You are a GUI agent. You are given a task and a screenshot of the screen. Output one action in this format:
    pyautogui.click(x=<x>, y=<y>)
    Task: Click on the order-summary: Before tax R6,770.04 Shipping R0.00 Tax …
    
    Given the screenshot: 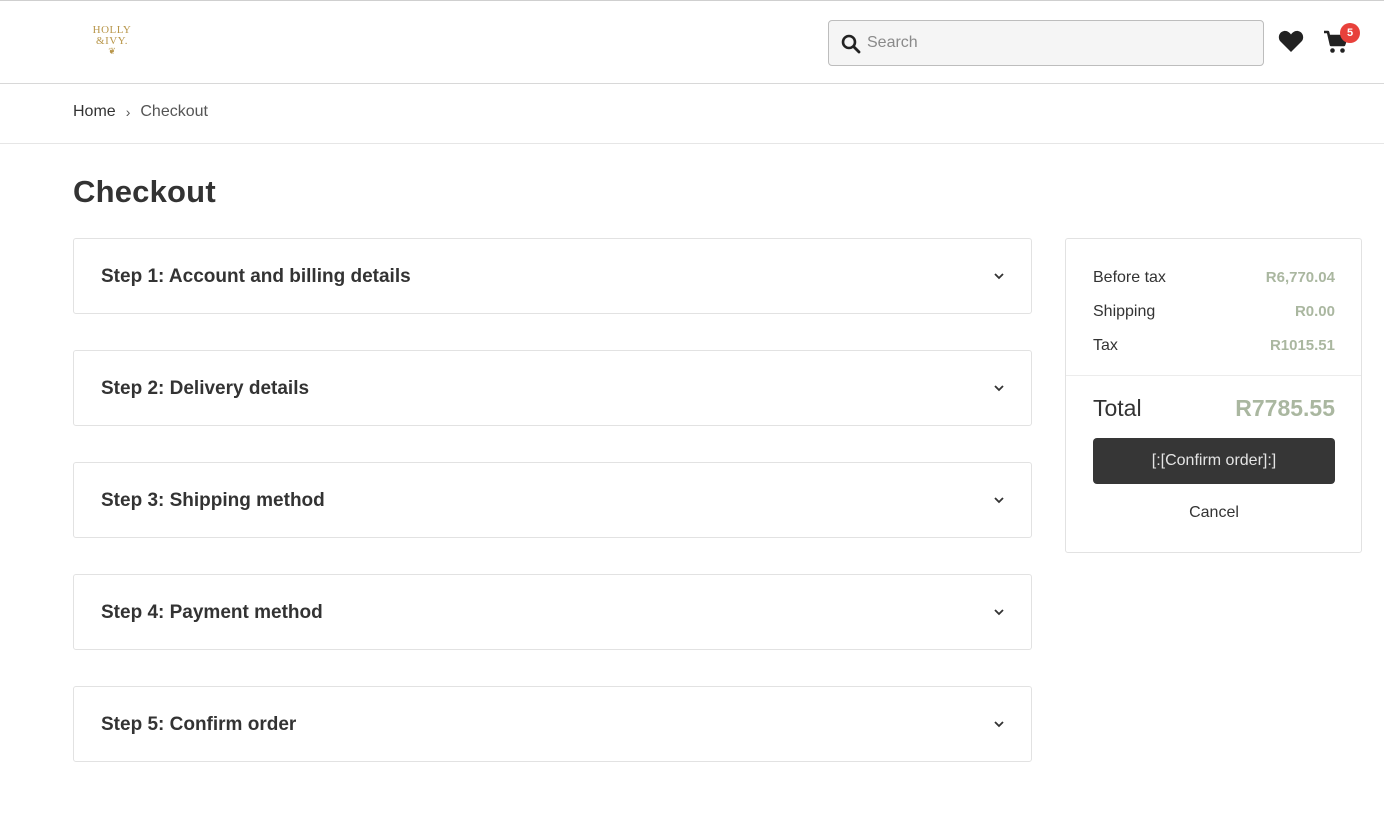 What is the action you would take?
    pyautogui.click(x=1213, y=395)
    